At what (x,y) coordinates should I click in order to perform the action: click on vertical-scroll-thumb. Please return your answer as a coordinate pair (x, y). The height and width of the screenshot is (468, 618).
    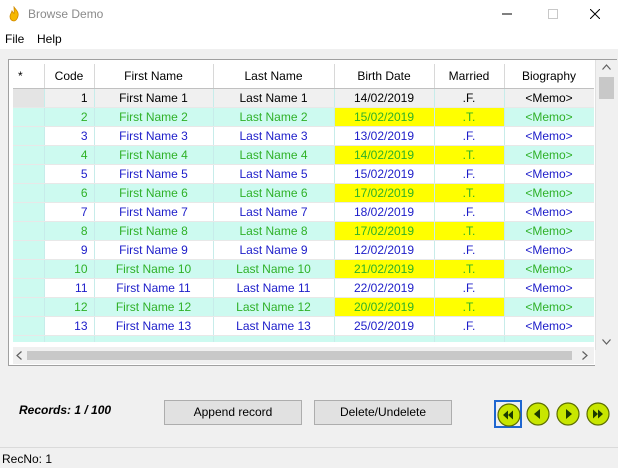
    Looking at the image, I should click on (606, 88).